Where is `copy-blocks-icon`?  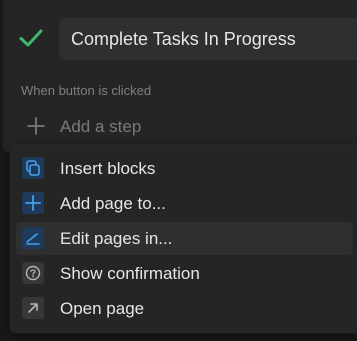
copy-blocks-icon is located at coordinates (33, 168).